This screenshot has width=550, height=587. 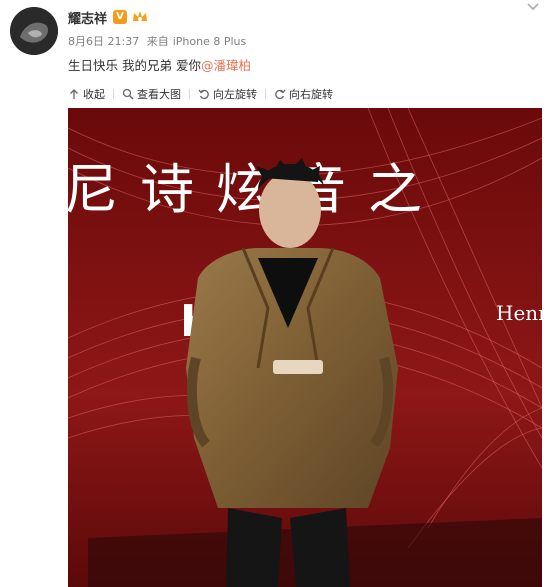 I want to click on post-body: 生日快乐 我的兄弟 爱你, so click(x=134, y=65).